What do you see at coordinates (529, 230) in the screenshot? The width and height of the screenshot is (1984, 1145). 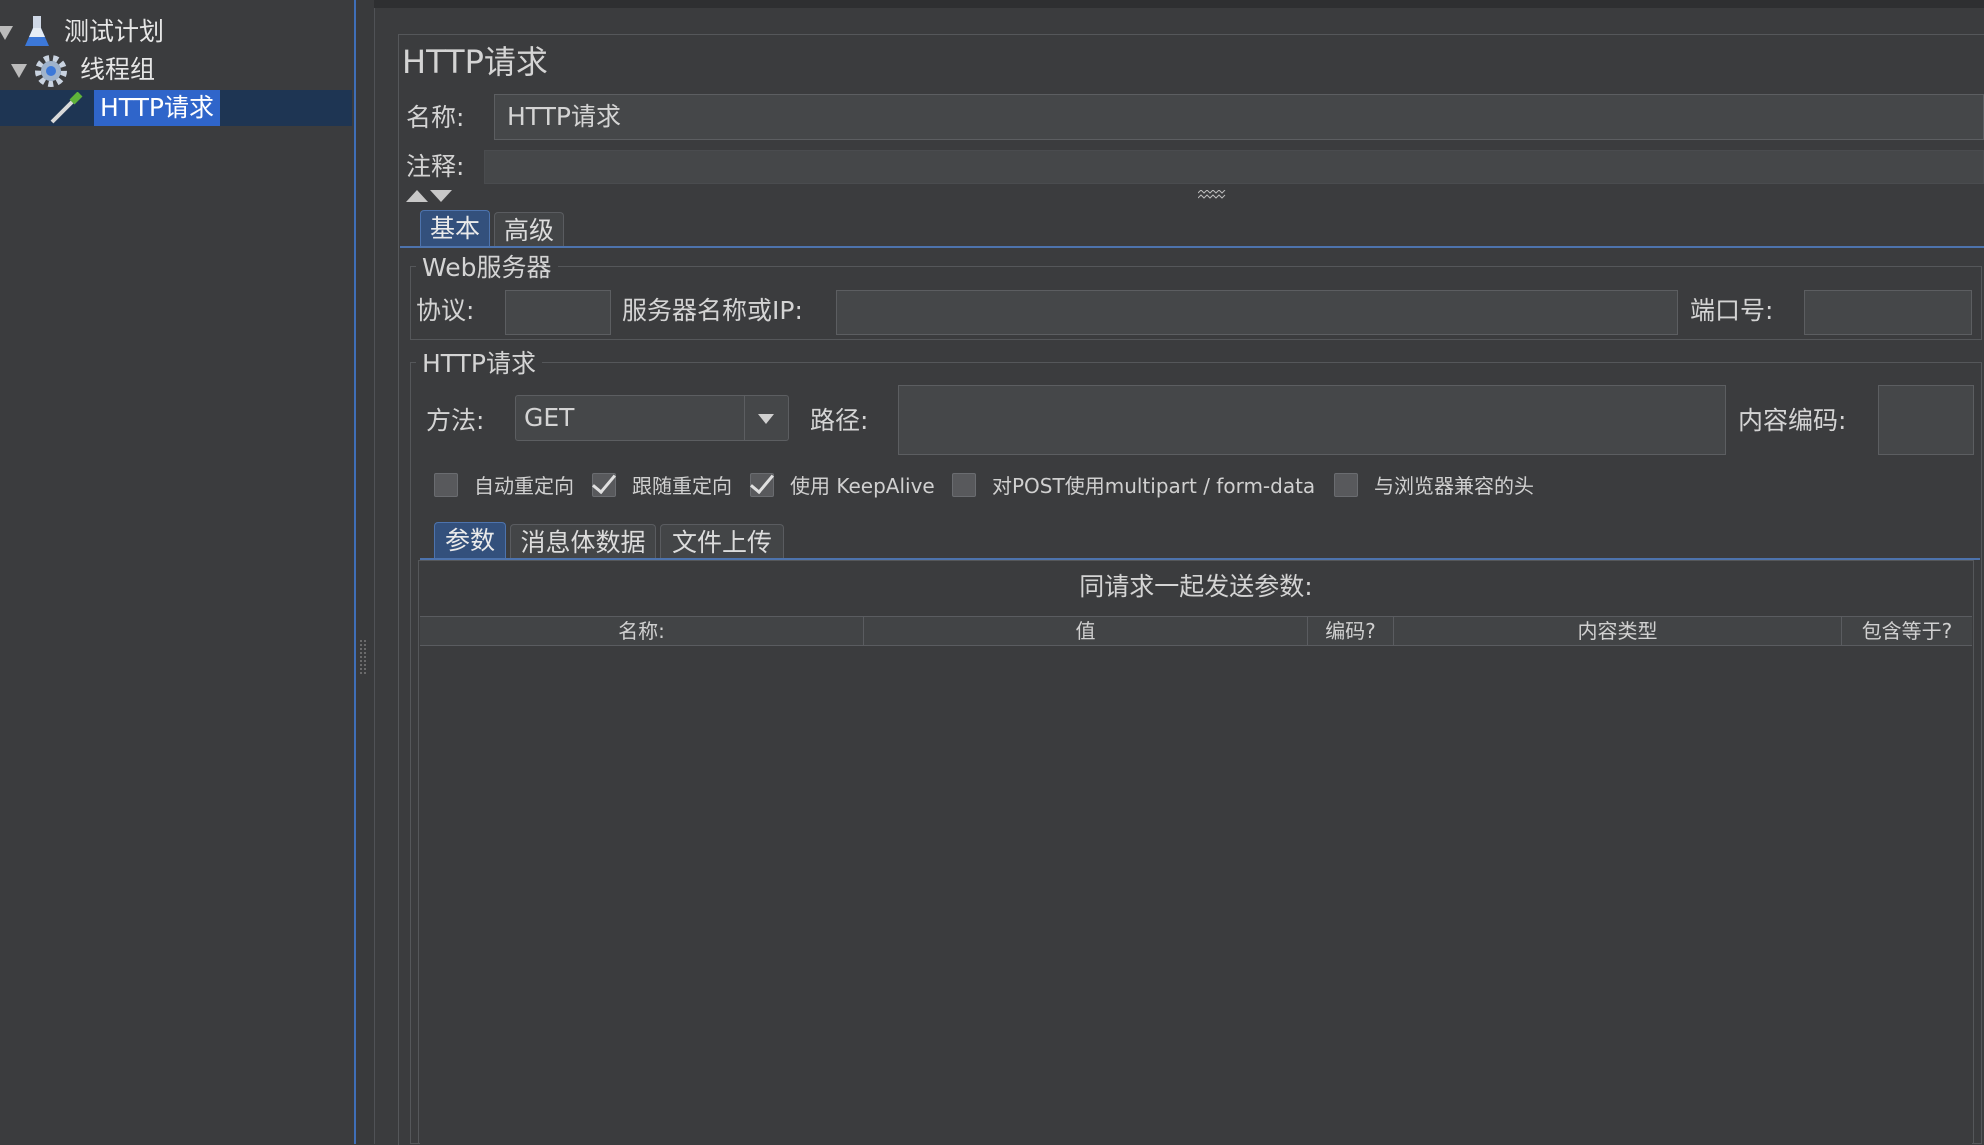 I see `tab-advanced: 高级` at bounding box center [529, 230].